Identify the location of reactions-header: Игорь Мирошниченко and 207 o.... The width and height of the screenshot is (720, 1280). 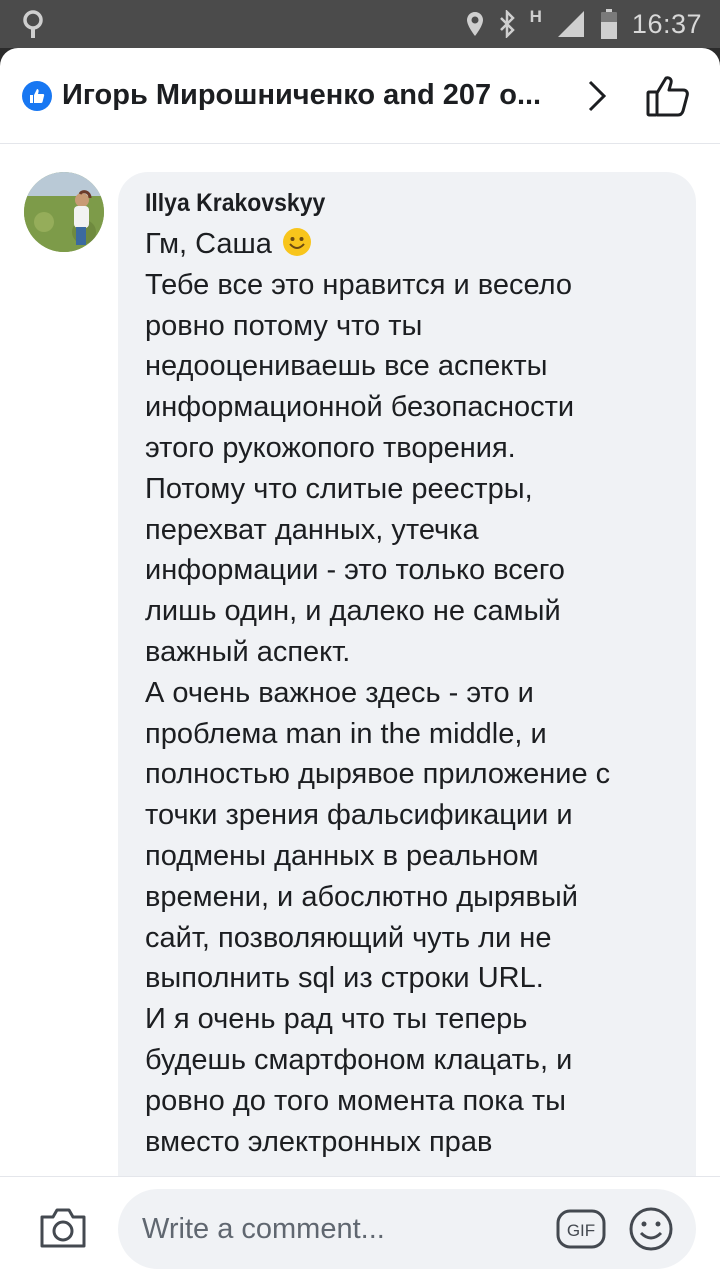
(360, 96).